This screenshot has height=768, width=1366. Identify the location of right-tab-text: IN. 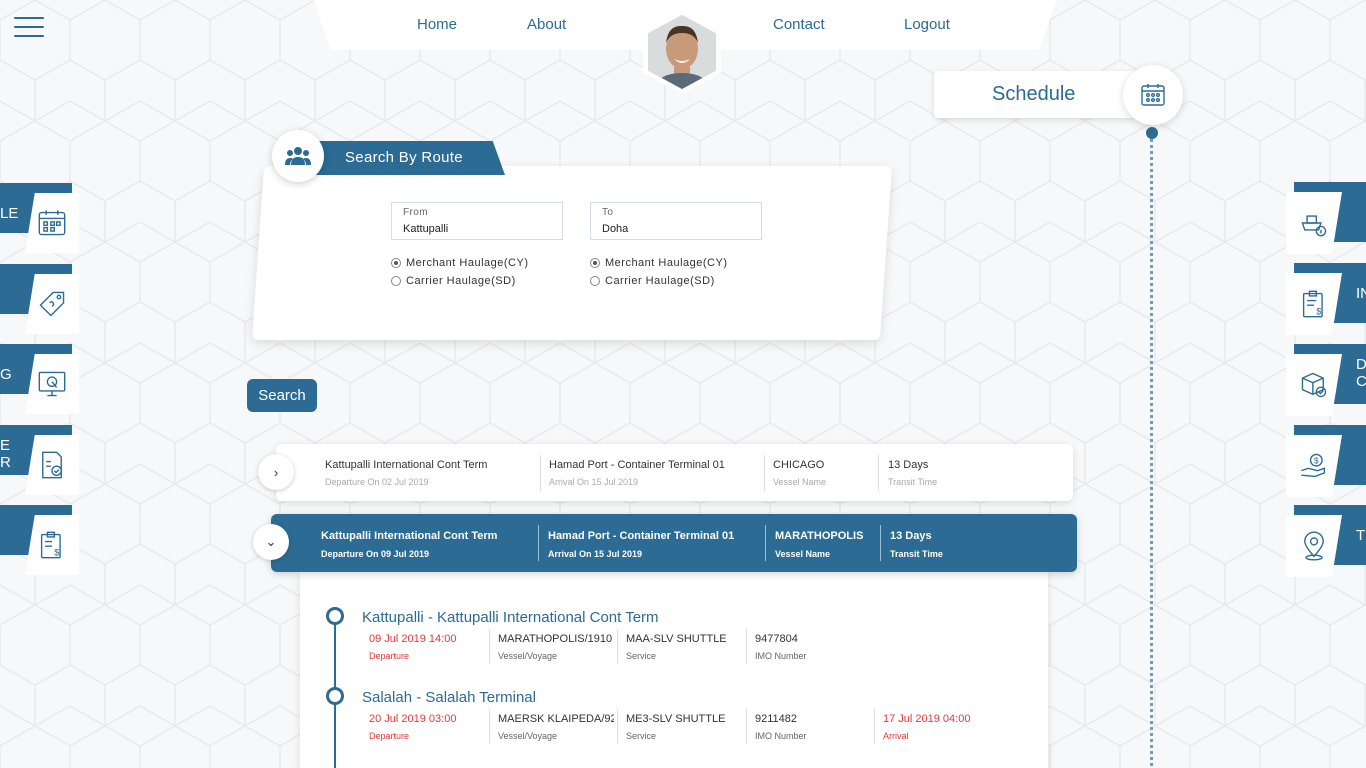
(1361, 293).